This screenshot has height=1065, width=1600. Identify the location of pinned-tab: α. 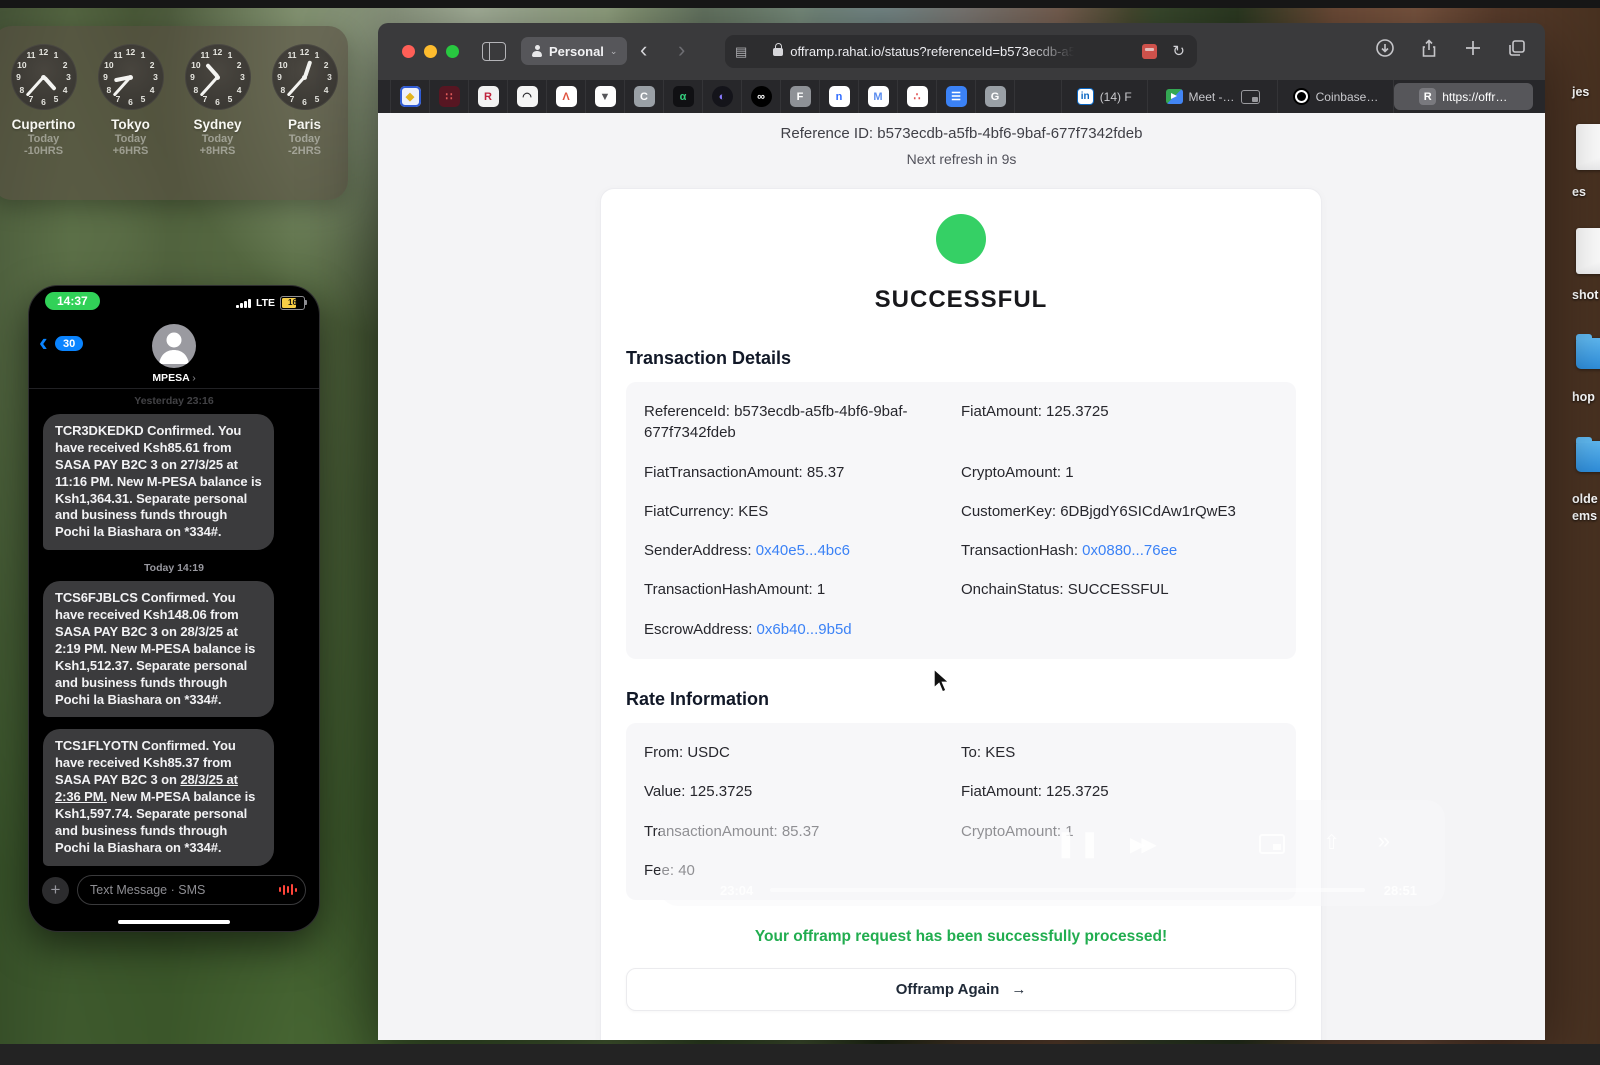
(683, 96).